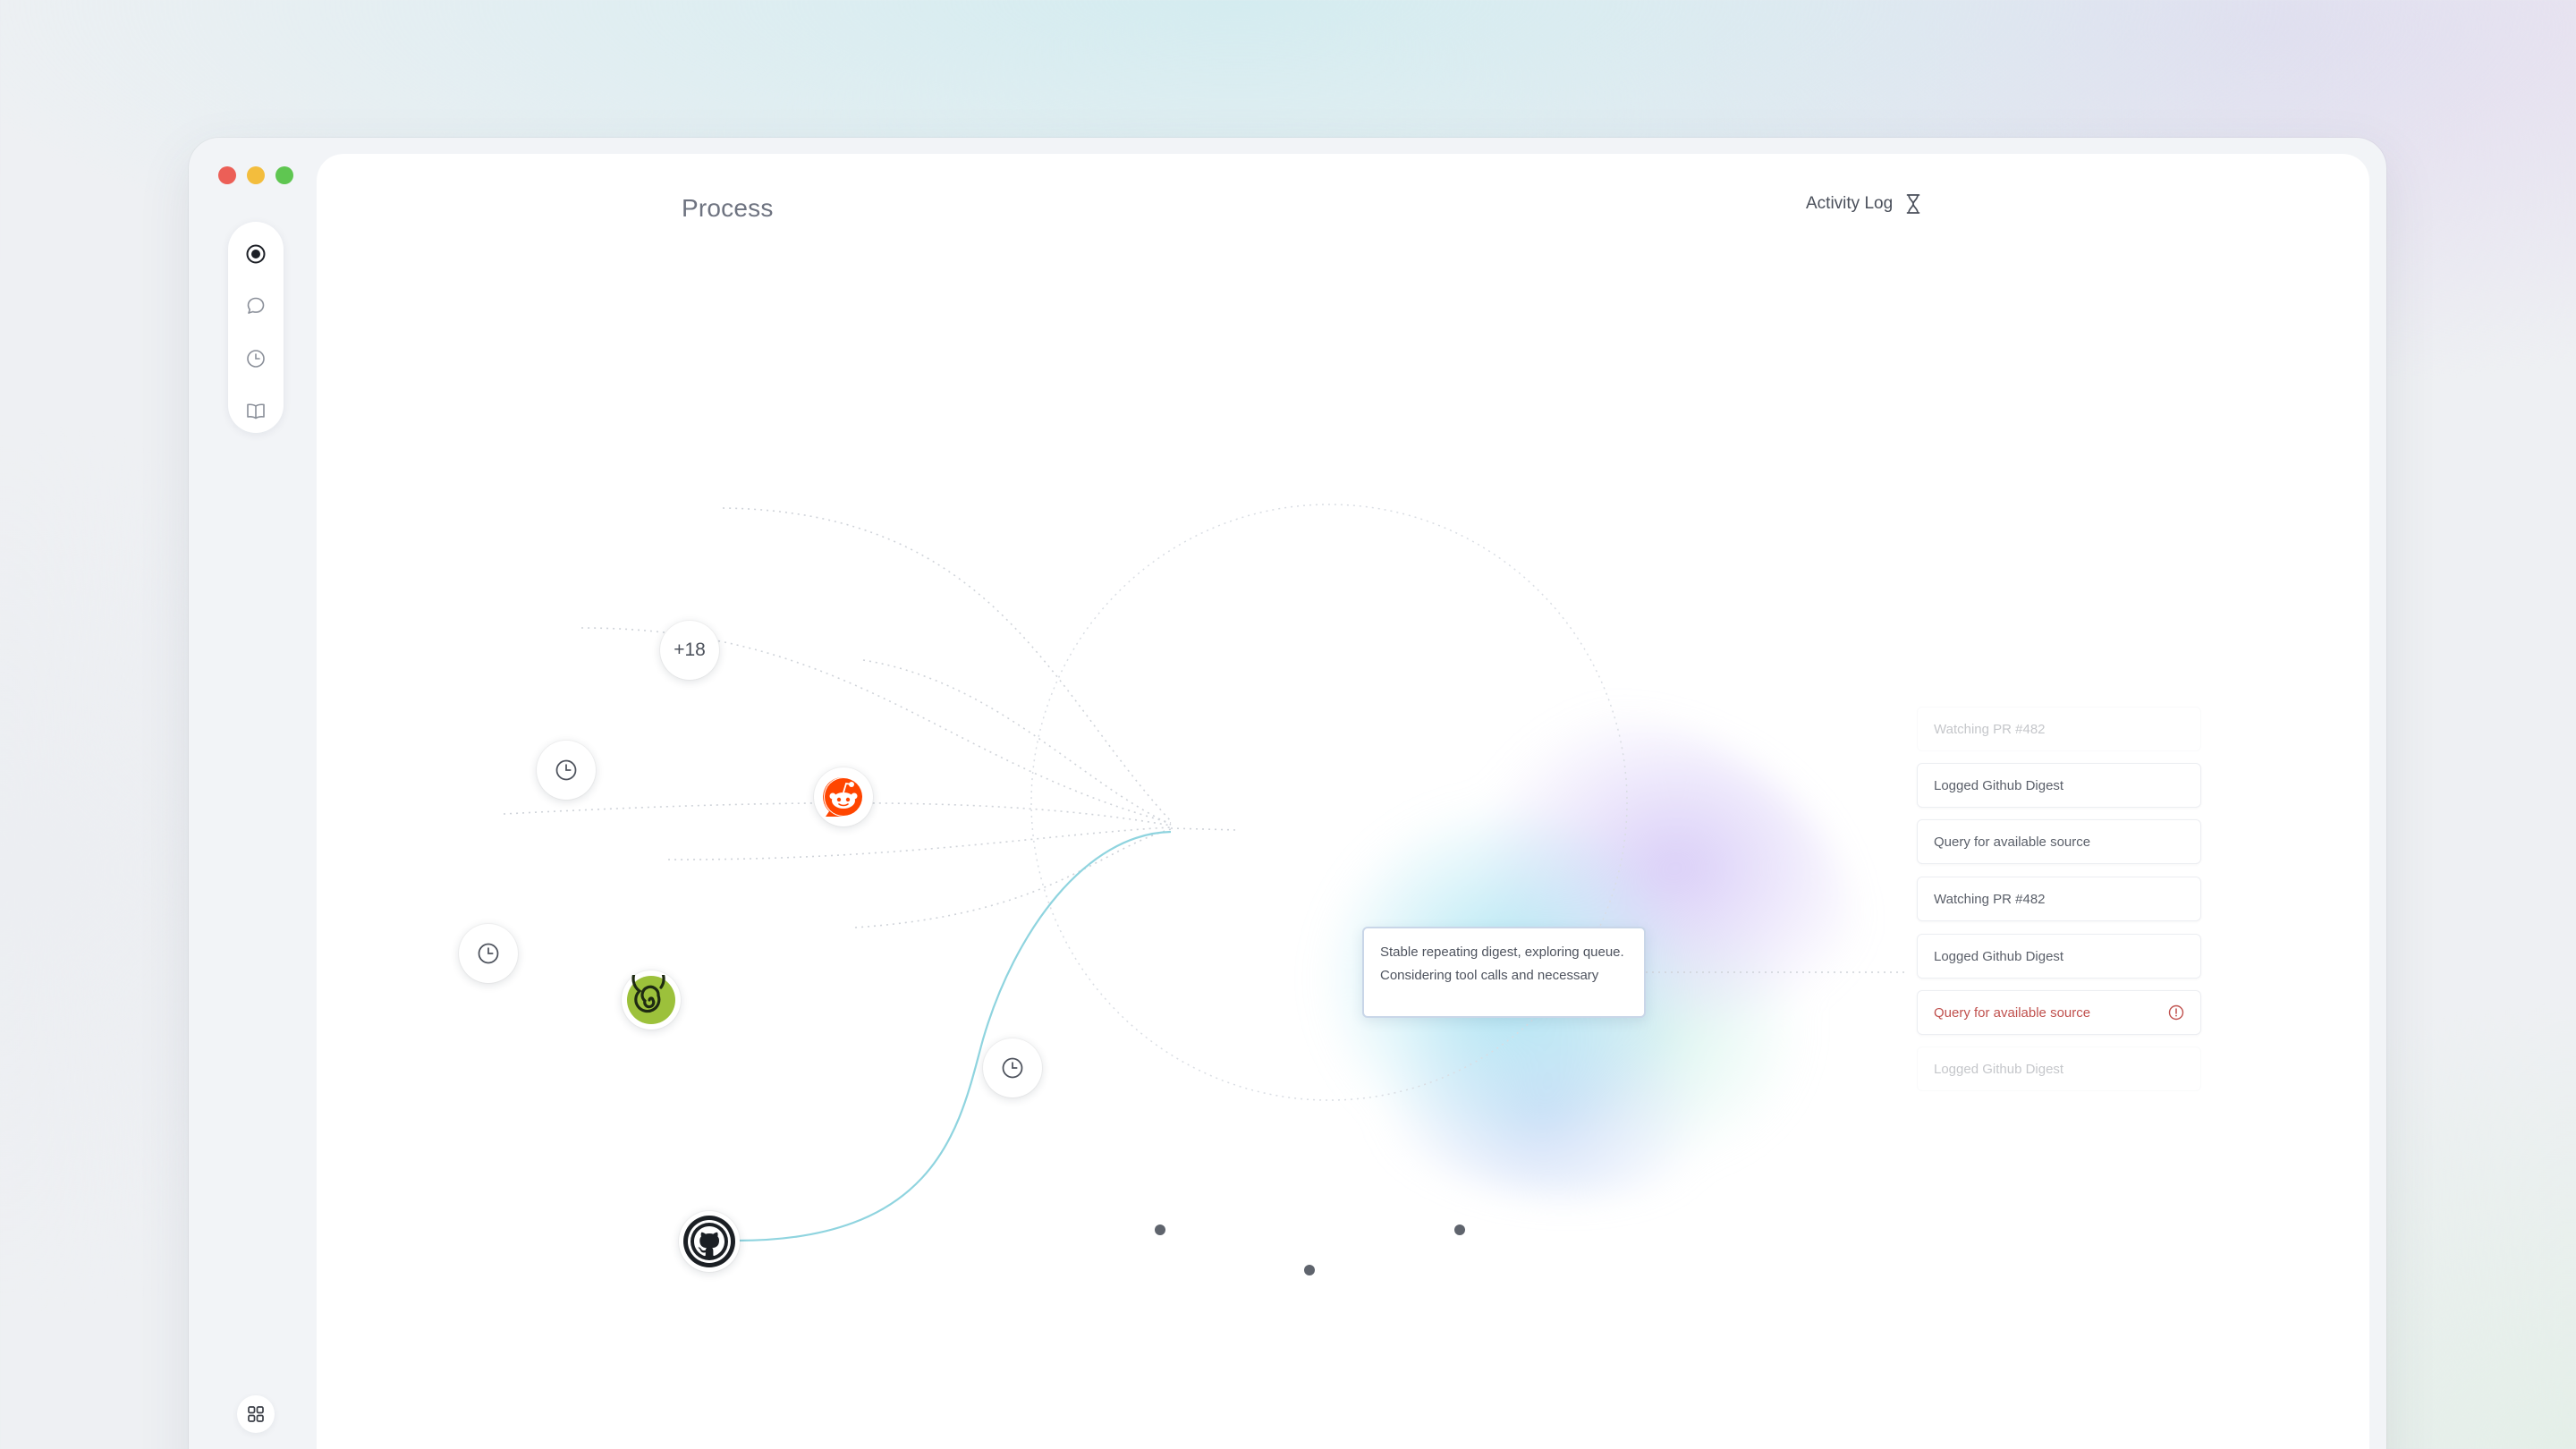  I want to click on chat-bubble-icon, so click(256, 305).